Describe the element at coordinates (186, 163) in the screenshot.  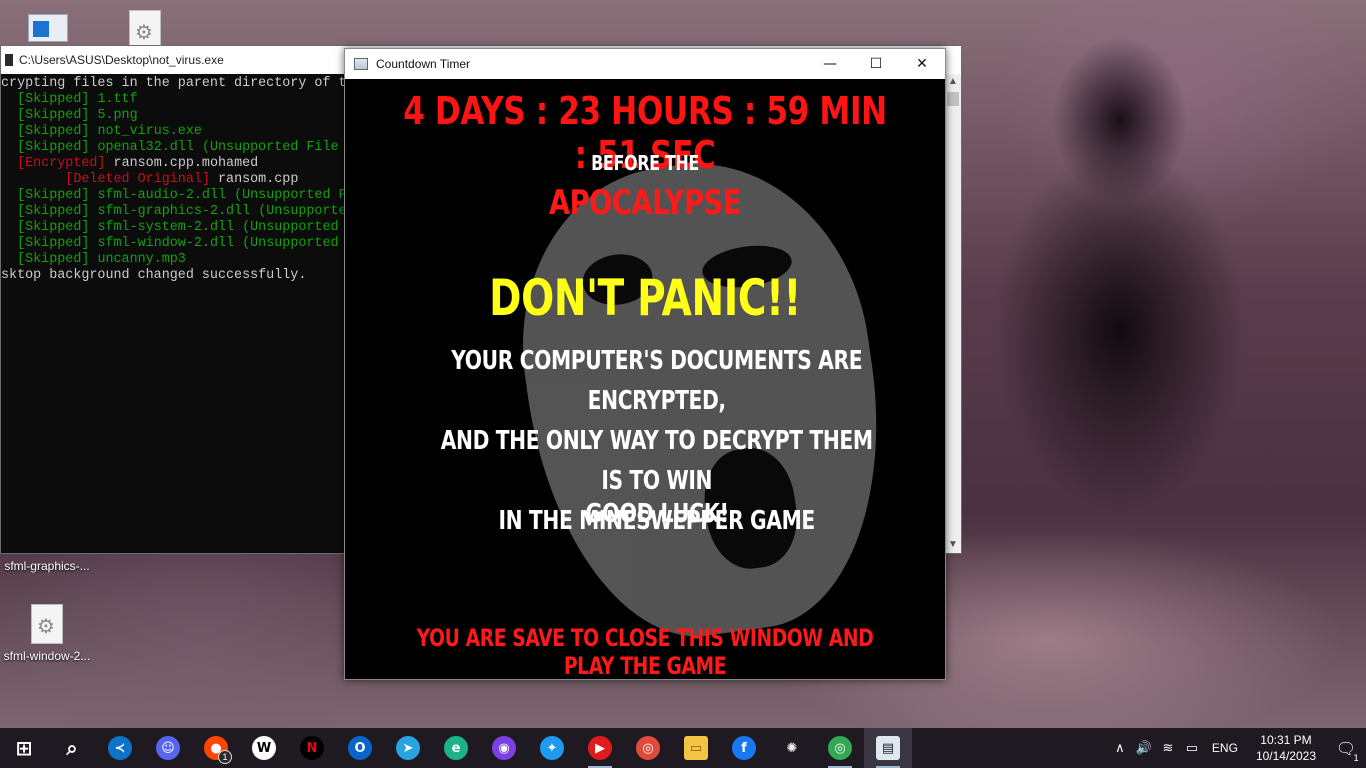
I see `console-filename: ransom.cpp.mohamed` at that location.